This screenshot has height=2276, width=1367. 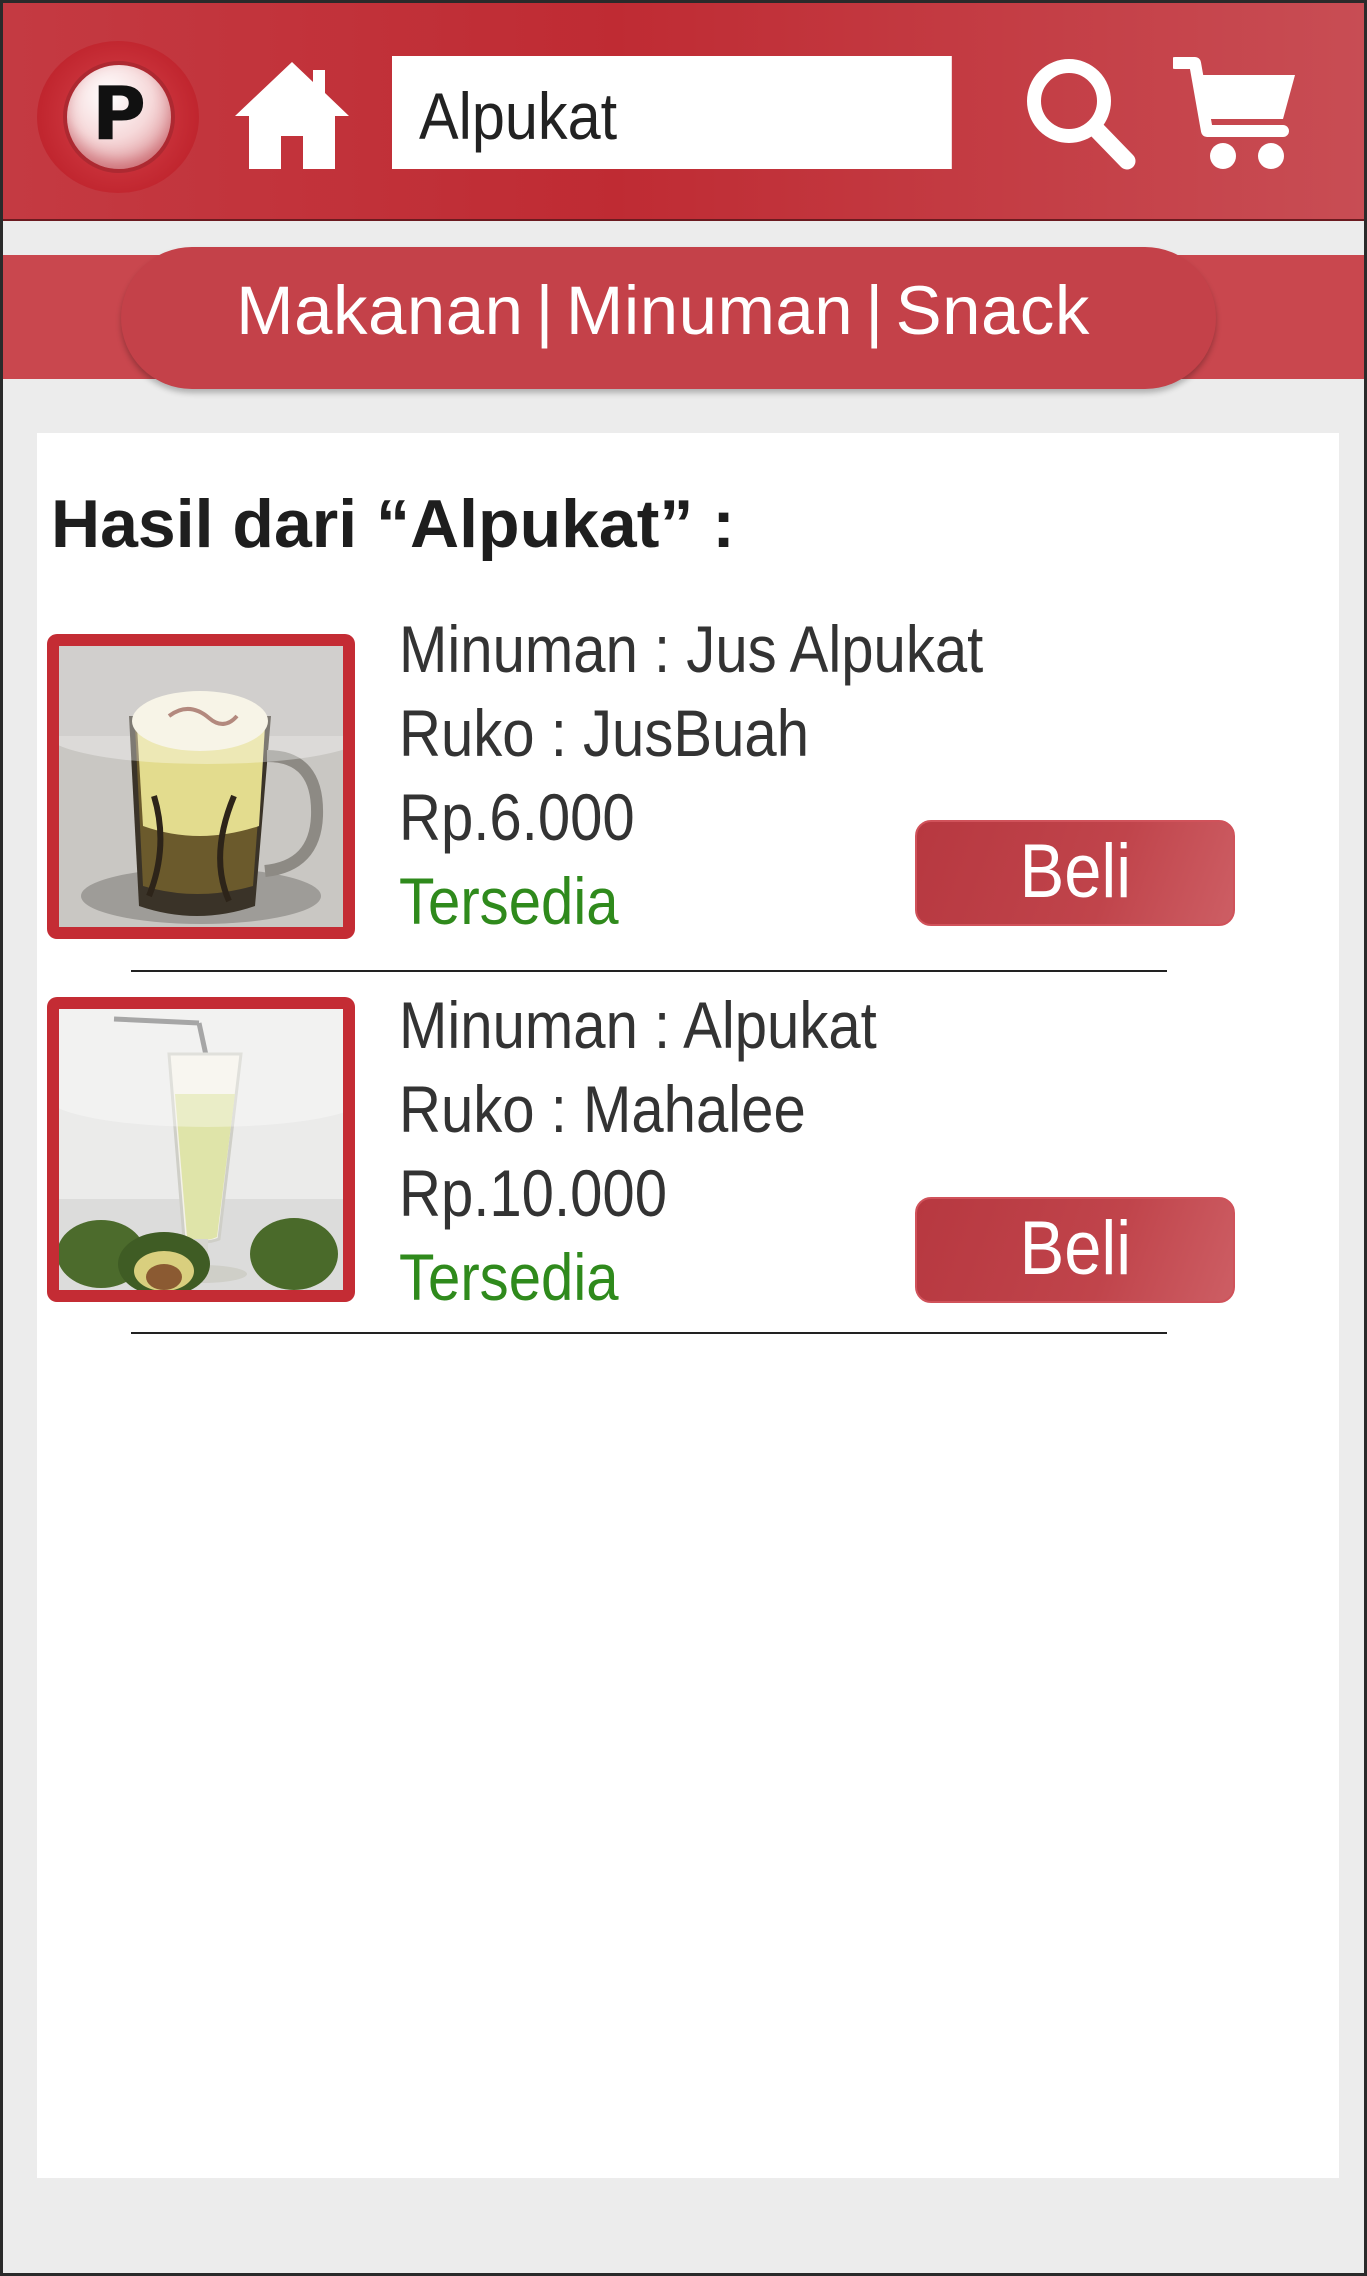 What do you see at coordinates (672, 112) in the screenshot?
I see `search-input` at bounding box center [672, 112].